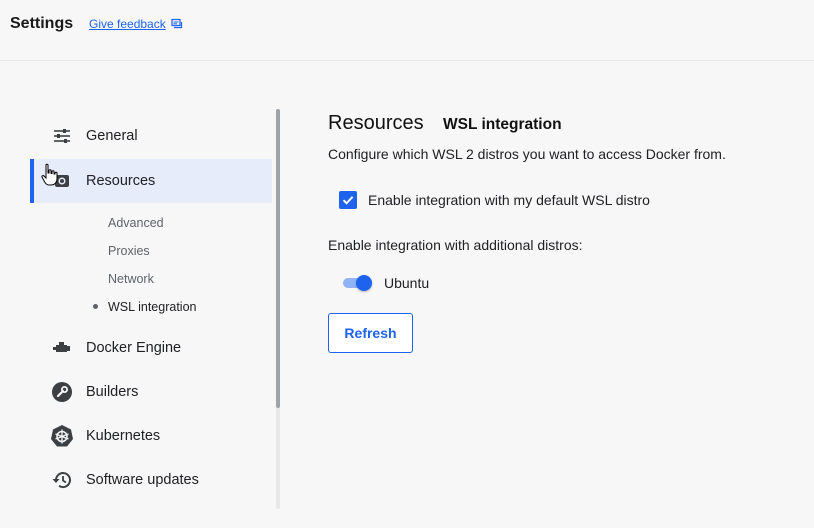 This screenshot has width=814, height=528. Describe the element at coordinates (112, 392) in the screenshot. I see `sidebar-item-label: Builders` at that location.